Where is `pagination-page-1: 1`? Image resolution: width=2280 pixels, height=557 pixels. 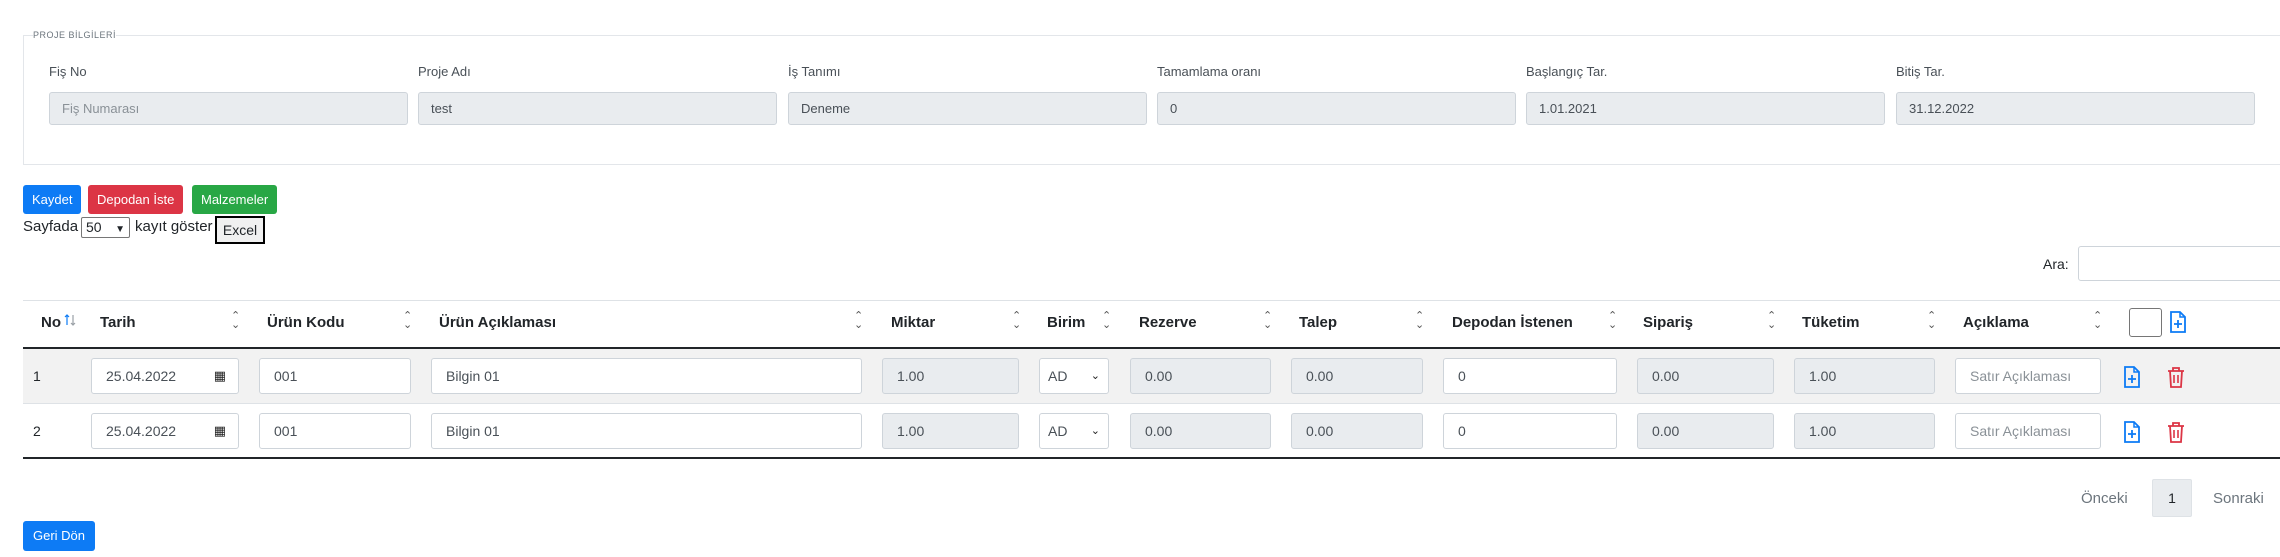 pagination-page-1: 1 is located at coordinates (2172, 498).